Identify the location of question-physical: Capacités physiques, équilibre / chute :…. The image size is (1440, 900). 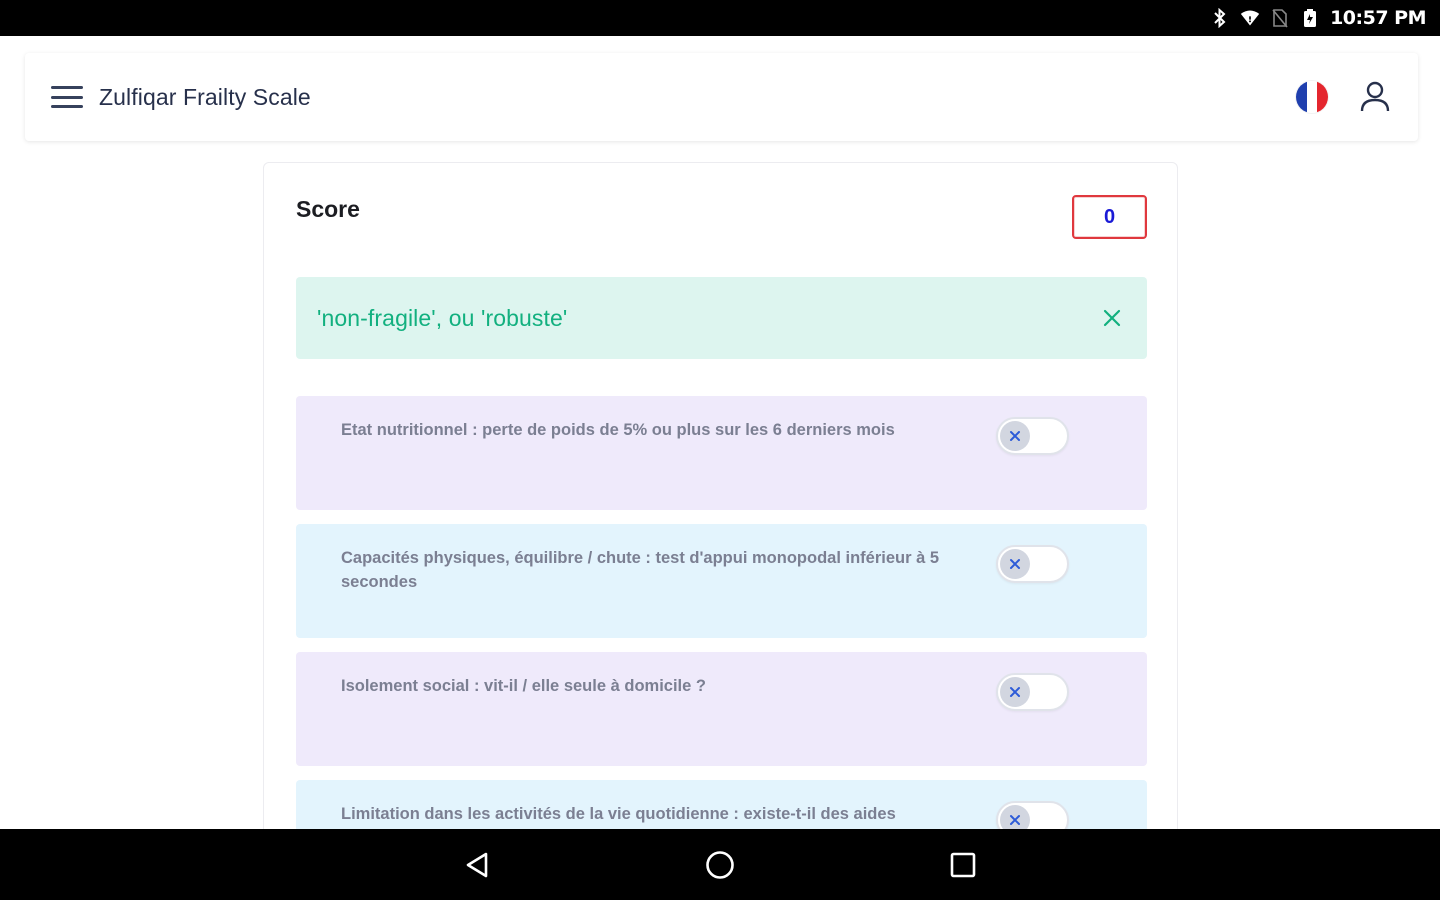
(721, 581).